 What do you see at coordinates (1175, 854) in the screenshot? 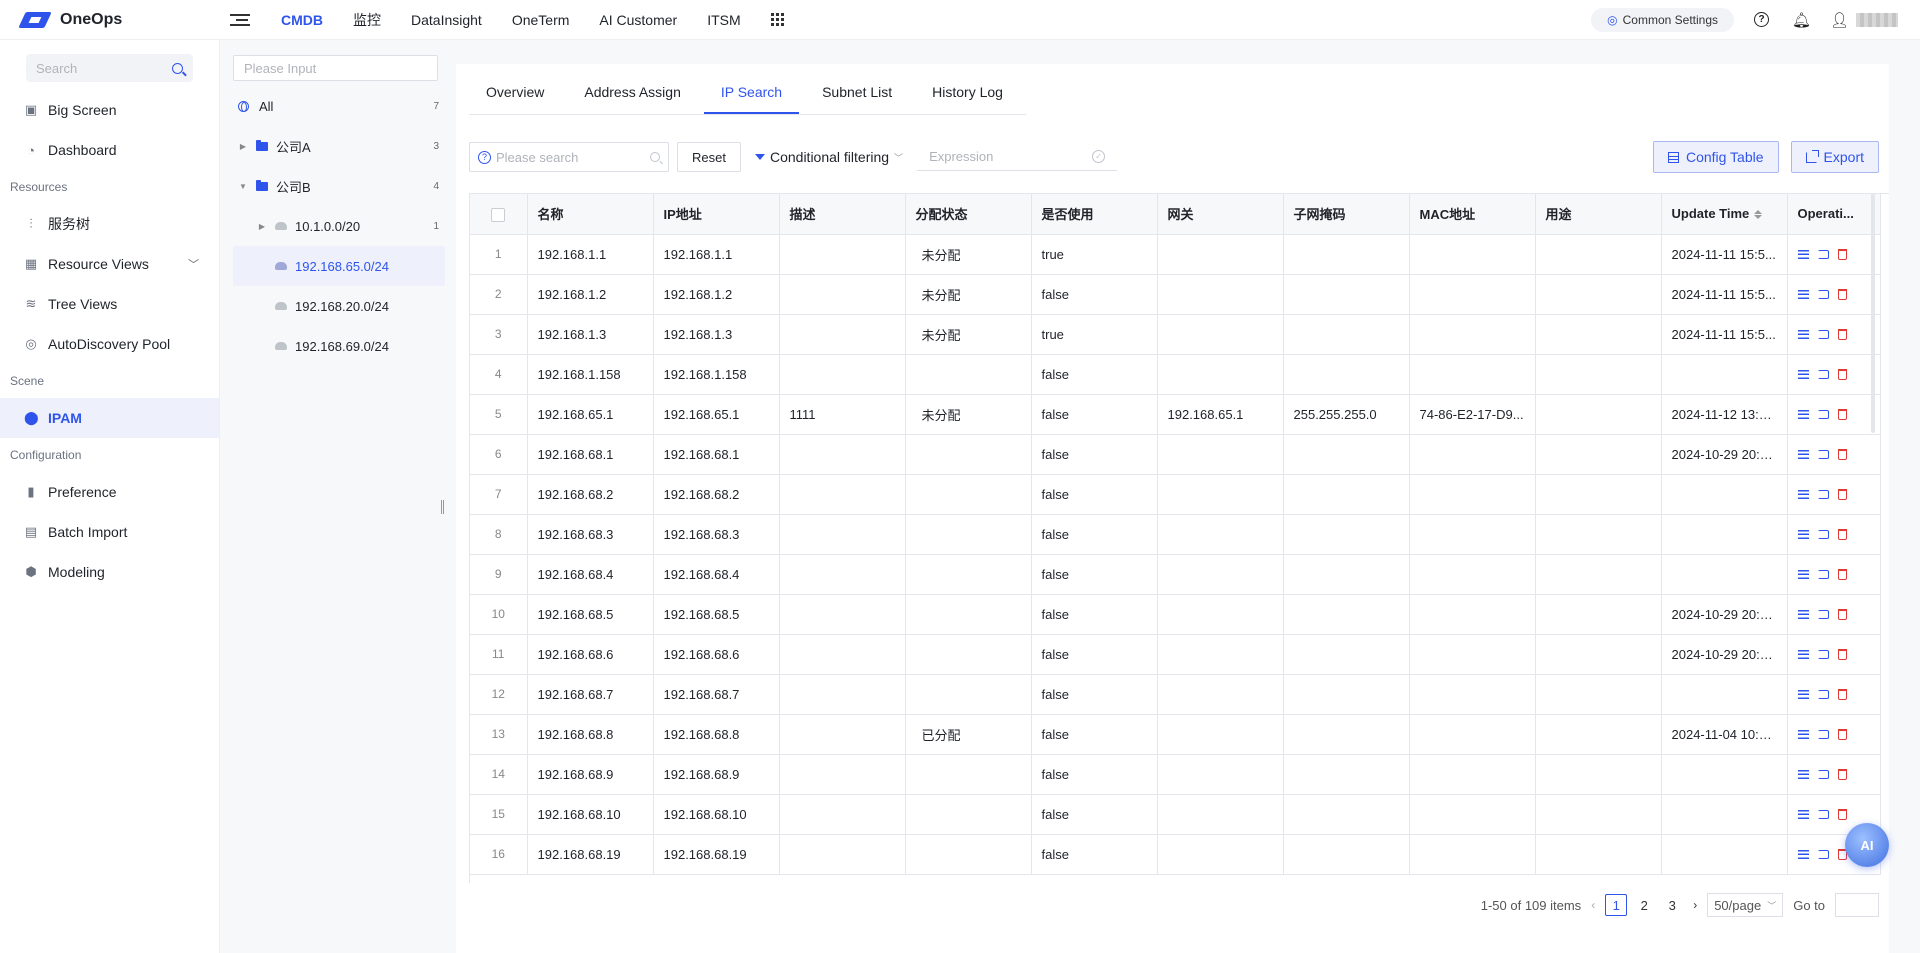
I see `table-row: 16 192.168.68.19 192.168.68.19 false` at bounding box center [1175, 854].